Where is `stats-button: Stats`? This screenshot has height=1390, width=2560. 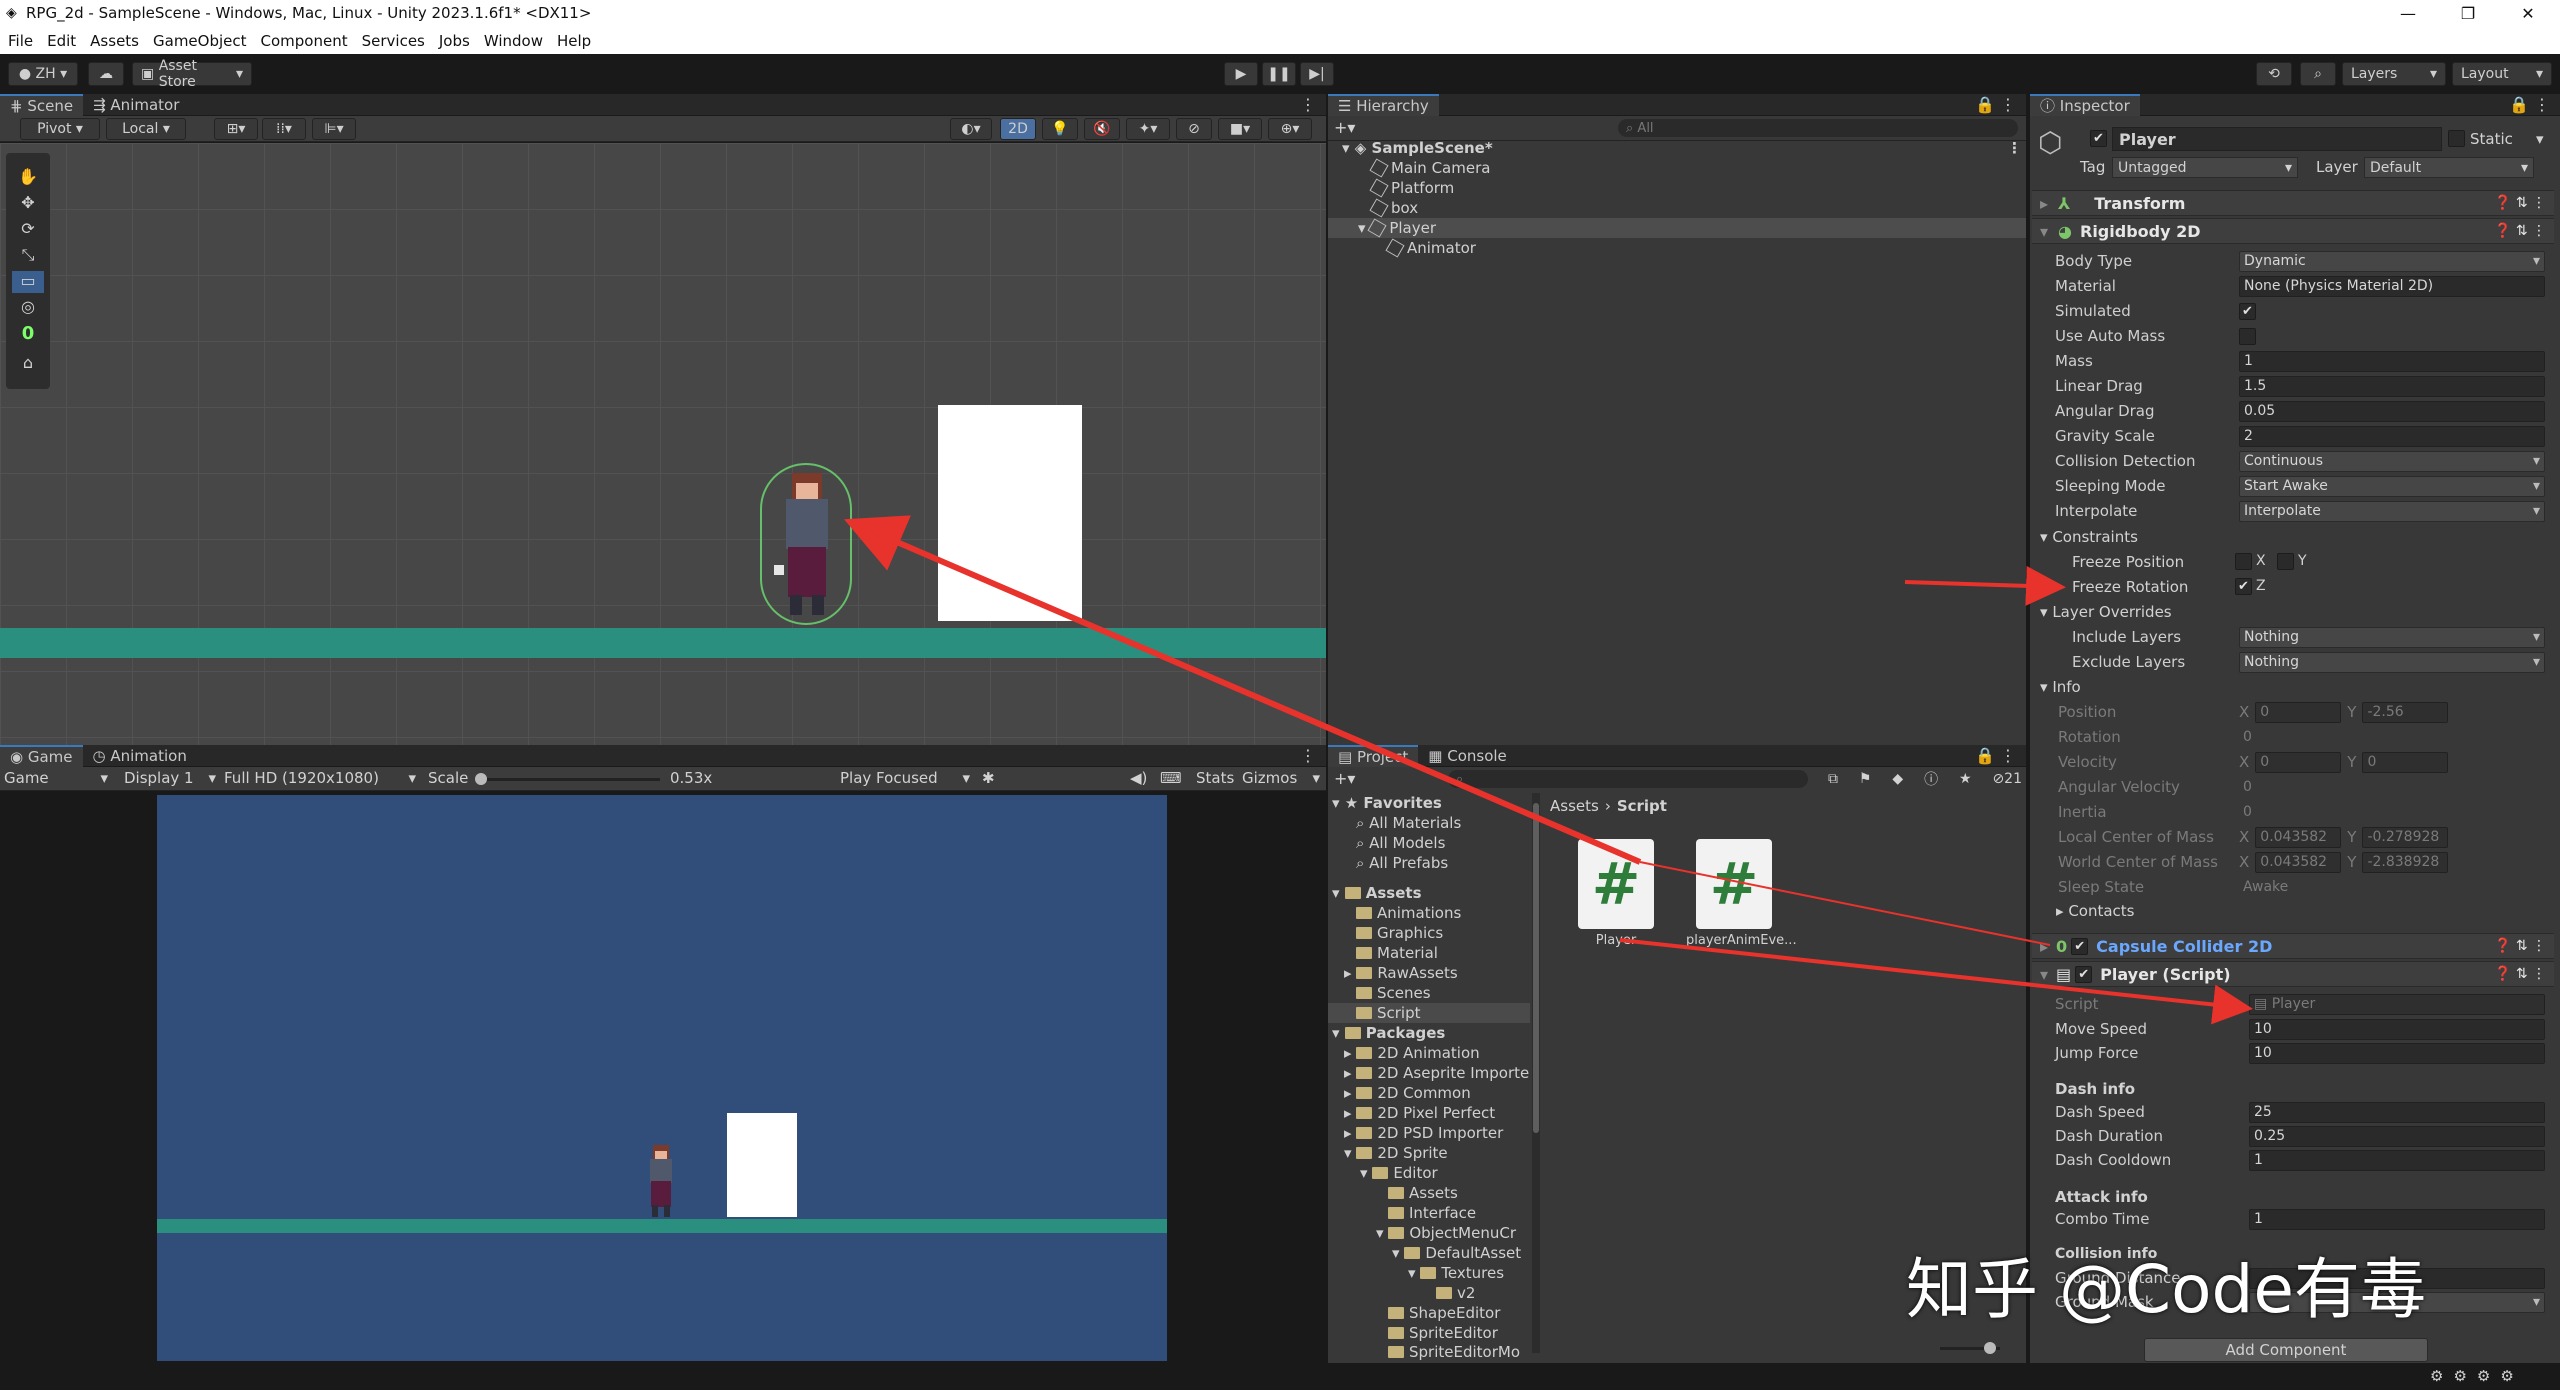
stats-button: Stats is located at coordinates (1215, 778).